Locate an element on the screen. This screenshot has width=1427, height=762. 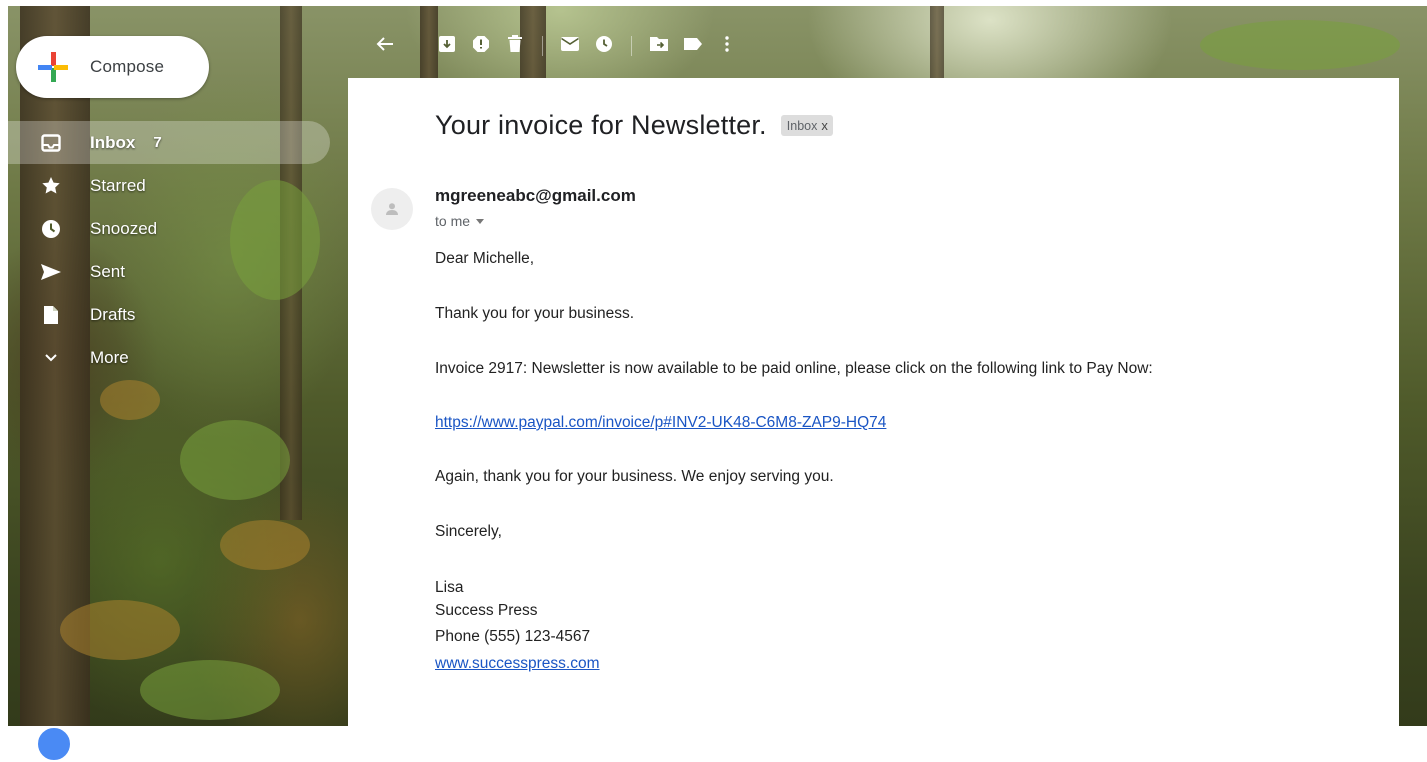
more-vert-icon is located at coordinates (727, 46).